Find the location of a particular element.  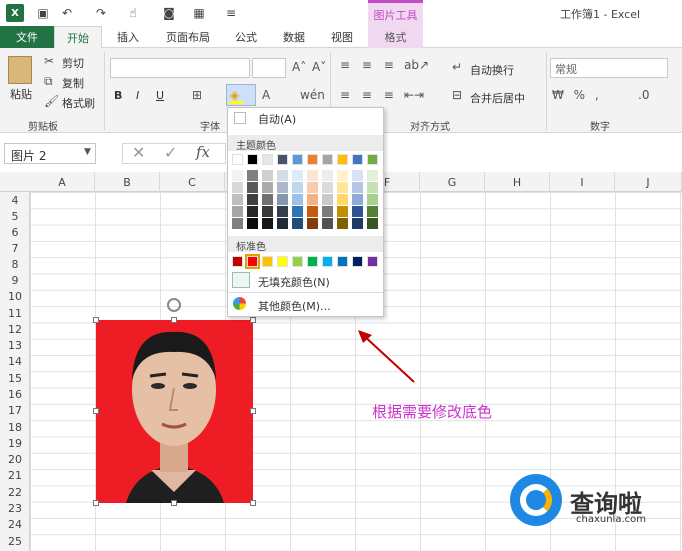

tab-view: 视图 is located at coordinates (342, 37).